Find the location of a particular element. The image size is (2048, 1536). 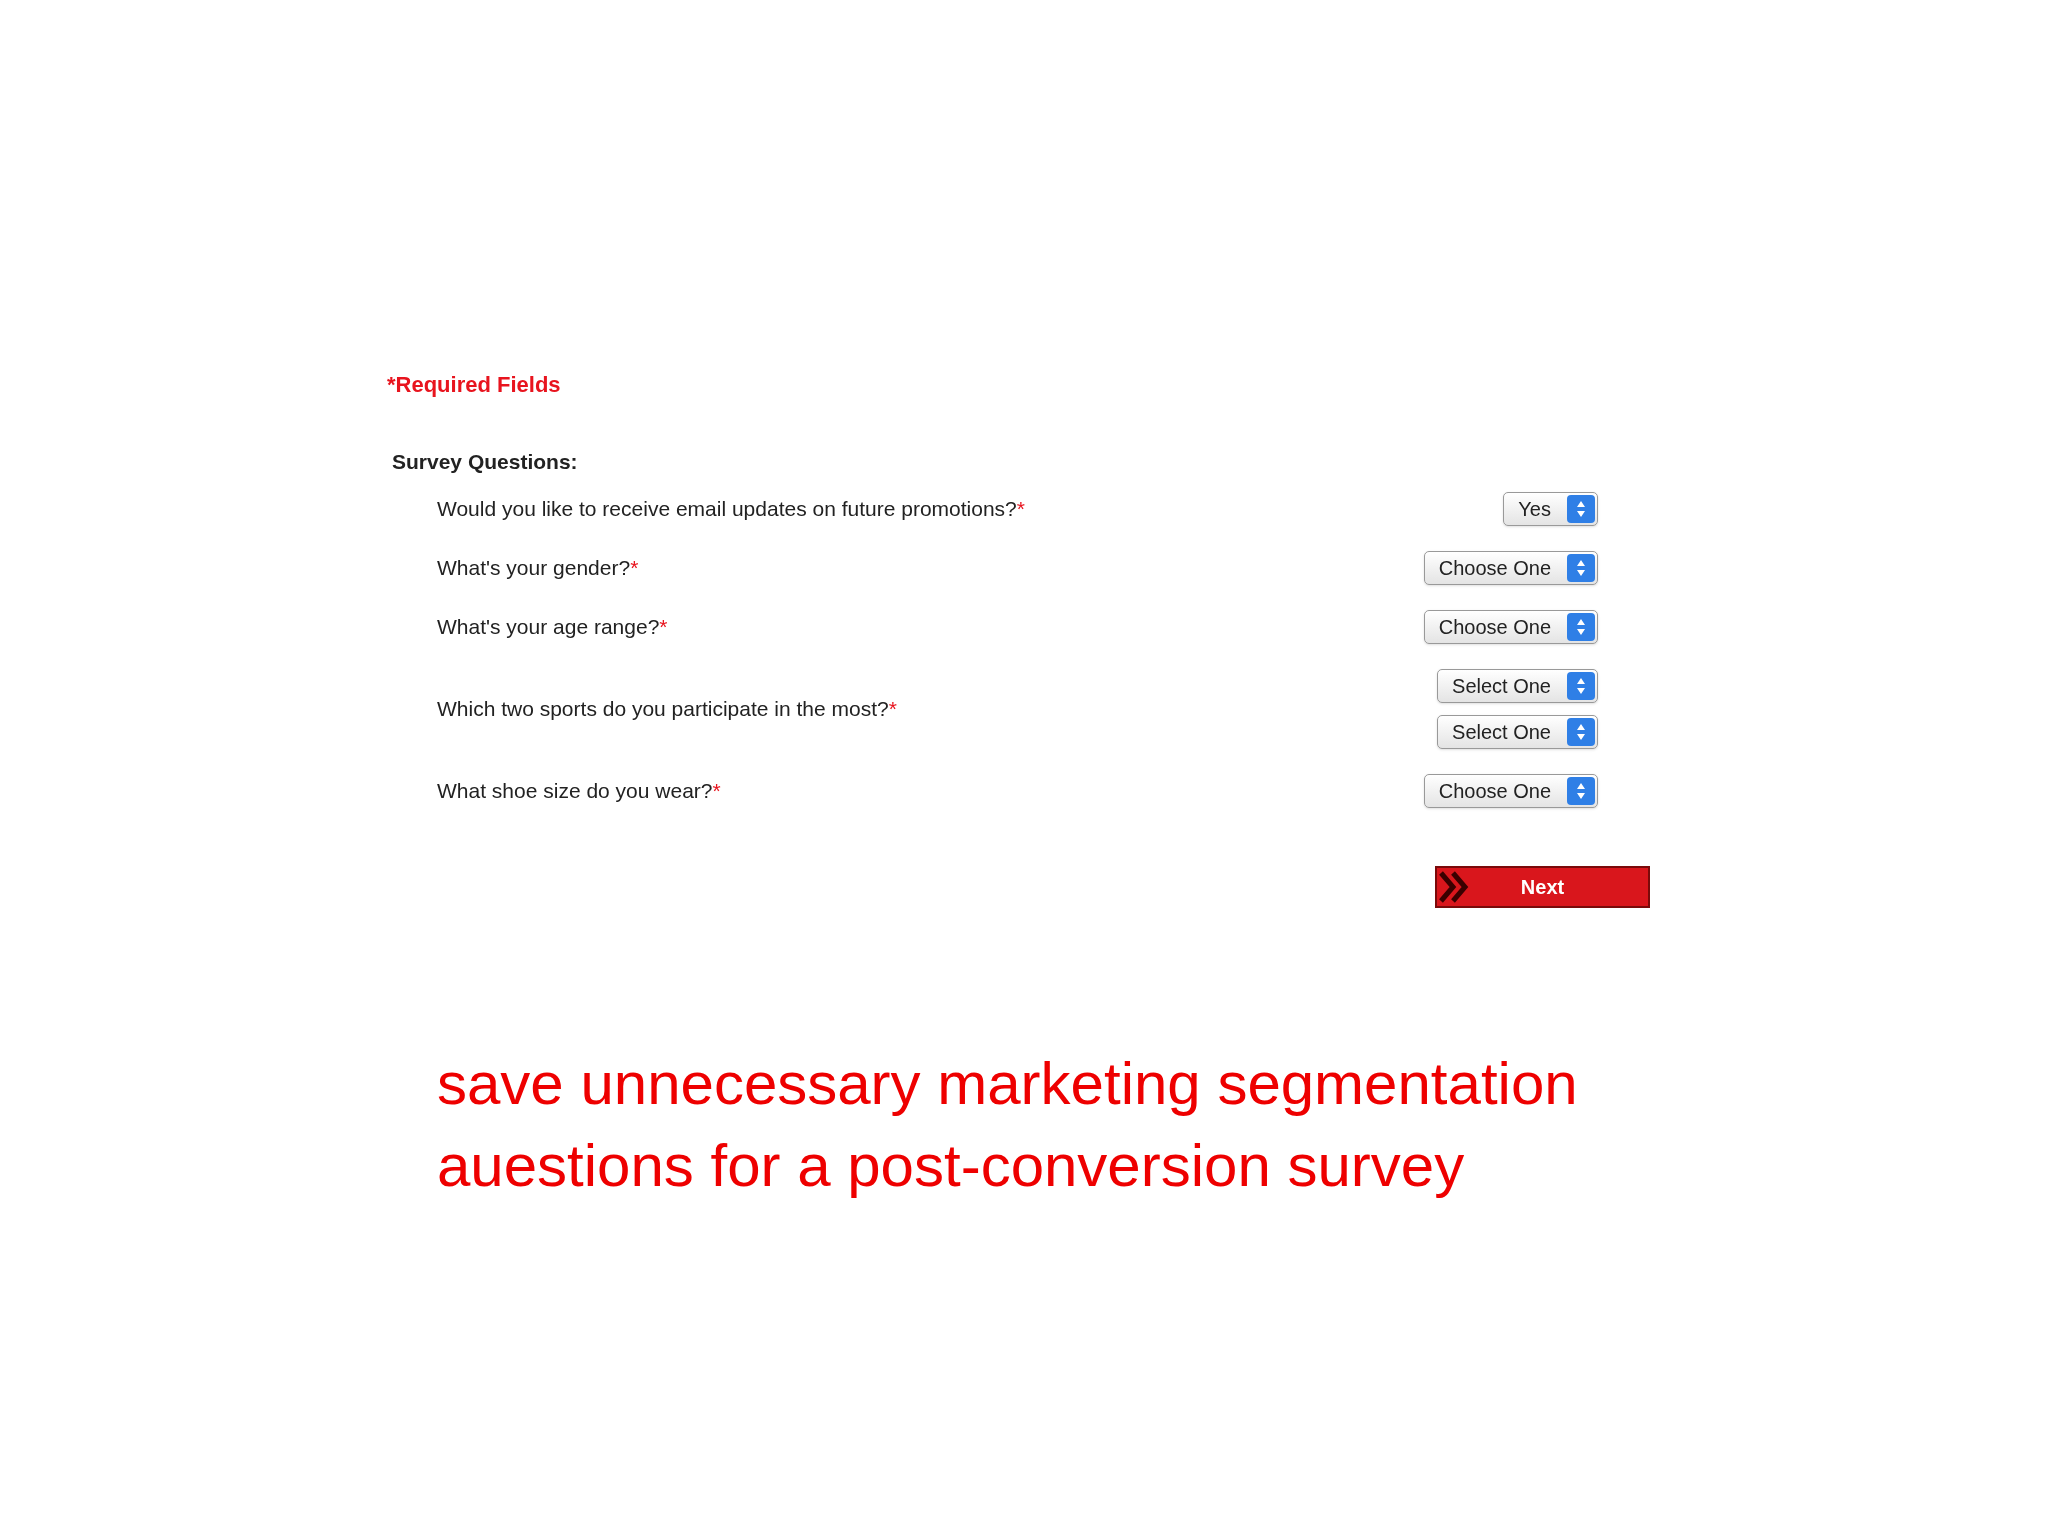

question-label: What's your age range?* is located at coordinates (552, 626).